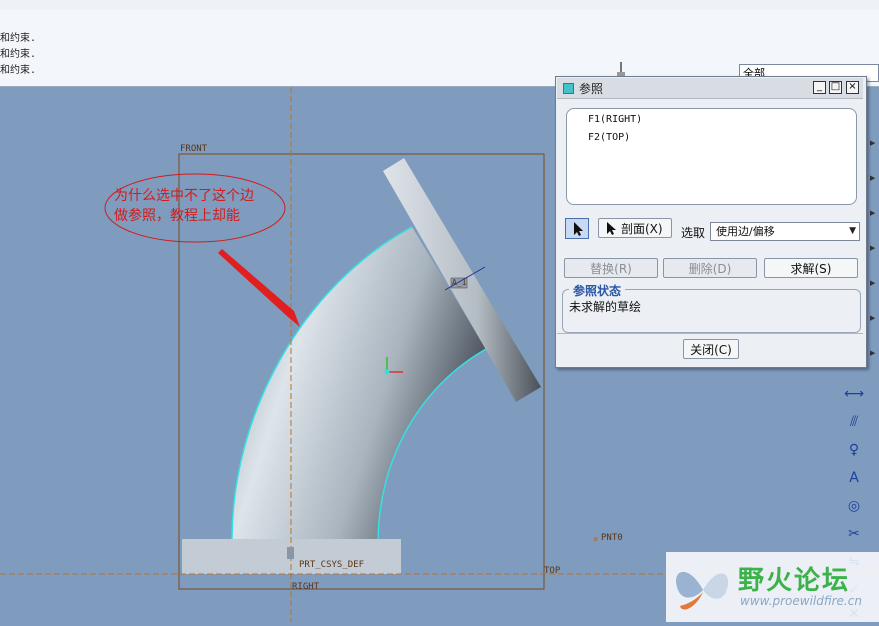 This screenshot has height=626, width=879. Describe the element at coordinates (642, 229) in the screenshot. I see `section-button-label: 剖面(X)` at that location.